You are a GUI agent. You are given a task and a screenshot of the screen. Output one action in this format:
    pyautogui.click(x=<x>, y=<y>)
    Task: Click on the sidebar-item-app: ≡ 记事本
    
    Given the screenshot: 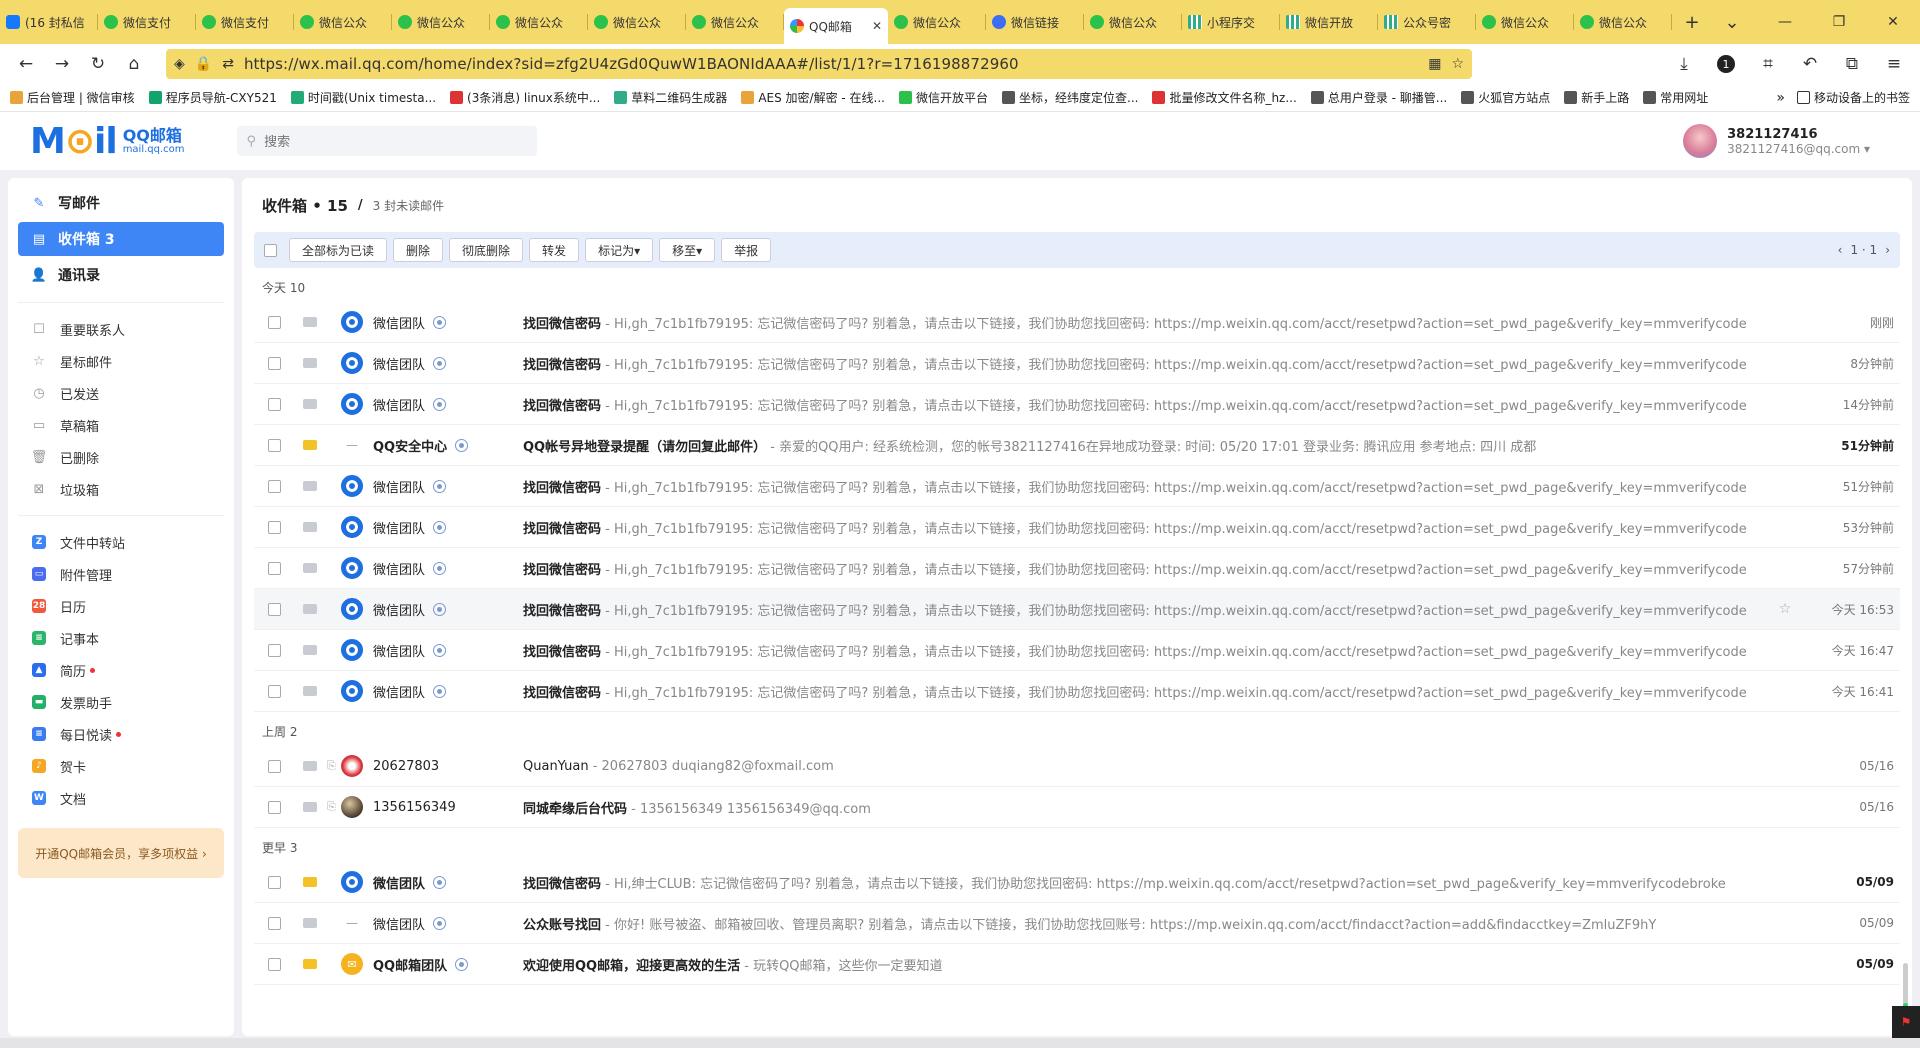 What is the action you would take?
    pyautogui.click(x=121, y=638)
    